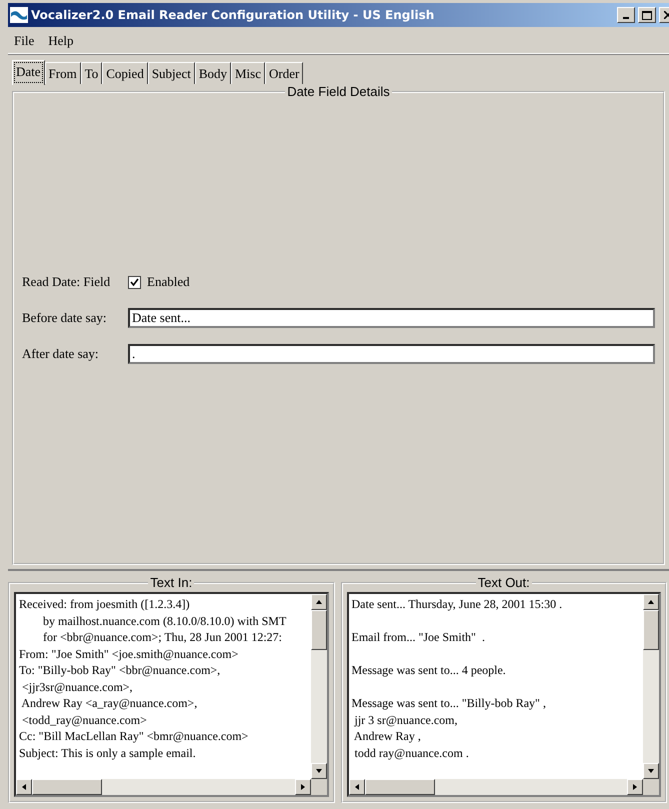  I want to click on tab: From, so click(62, 73).